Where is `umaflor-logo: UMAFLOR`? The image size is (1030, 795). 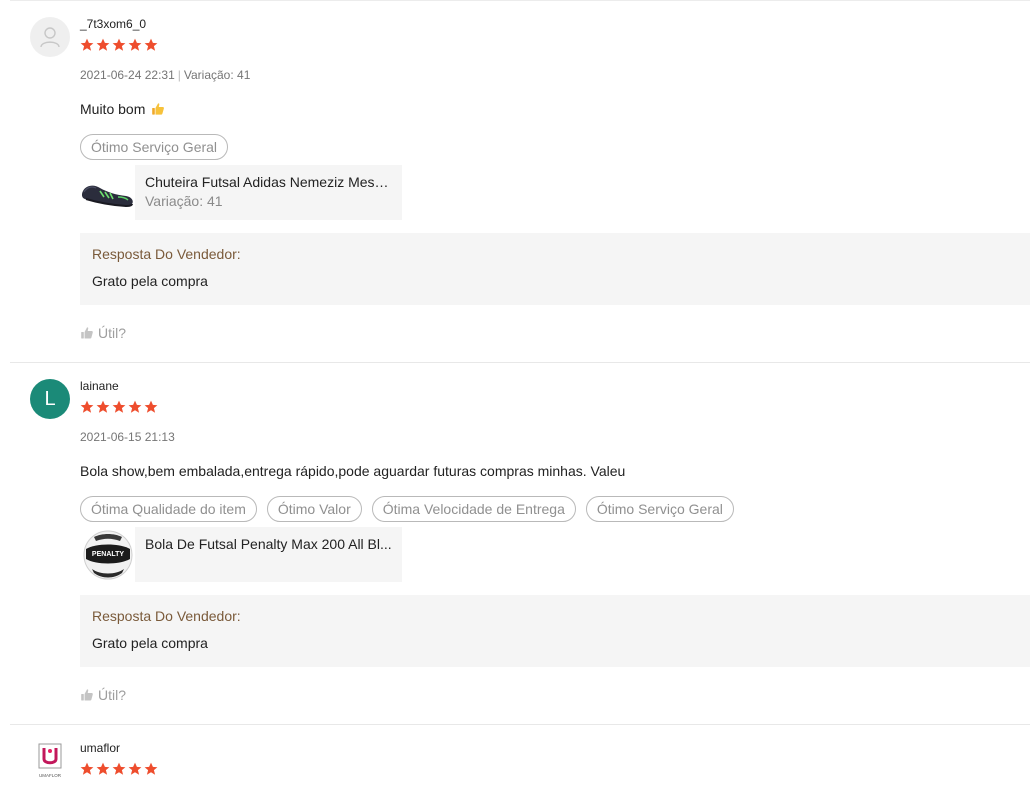 umaflor-logo: UMAFLOR is located at coordinates (50, 760).